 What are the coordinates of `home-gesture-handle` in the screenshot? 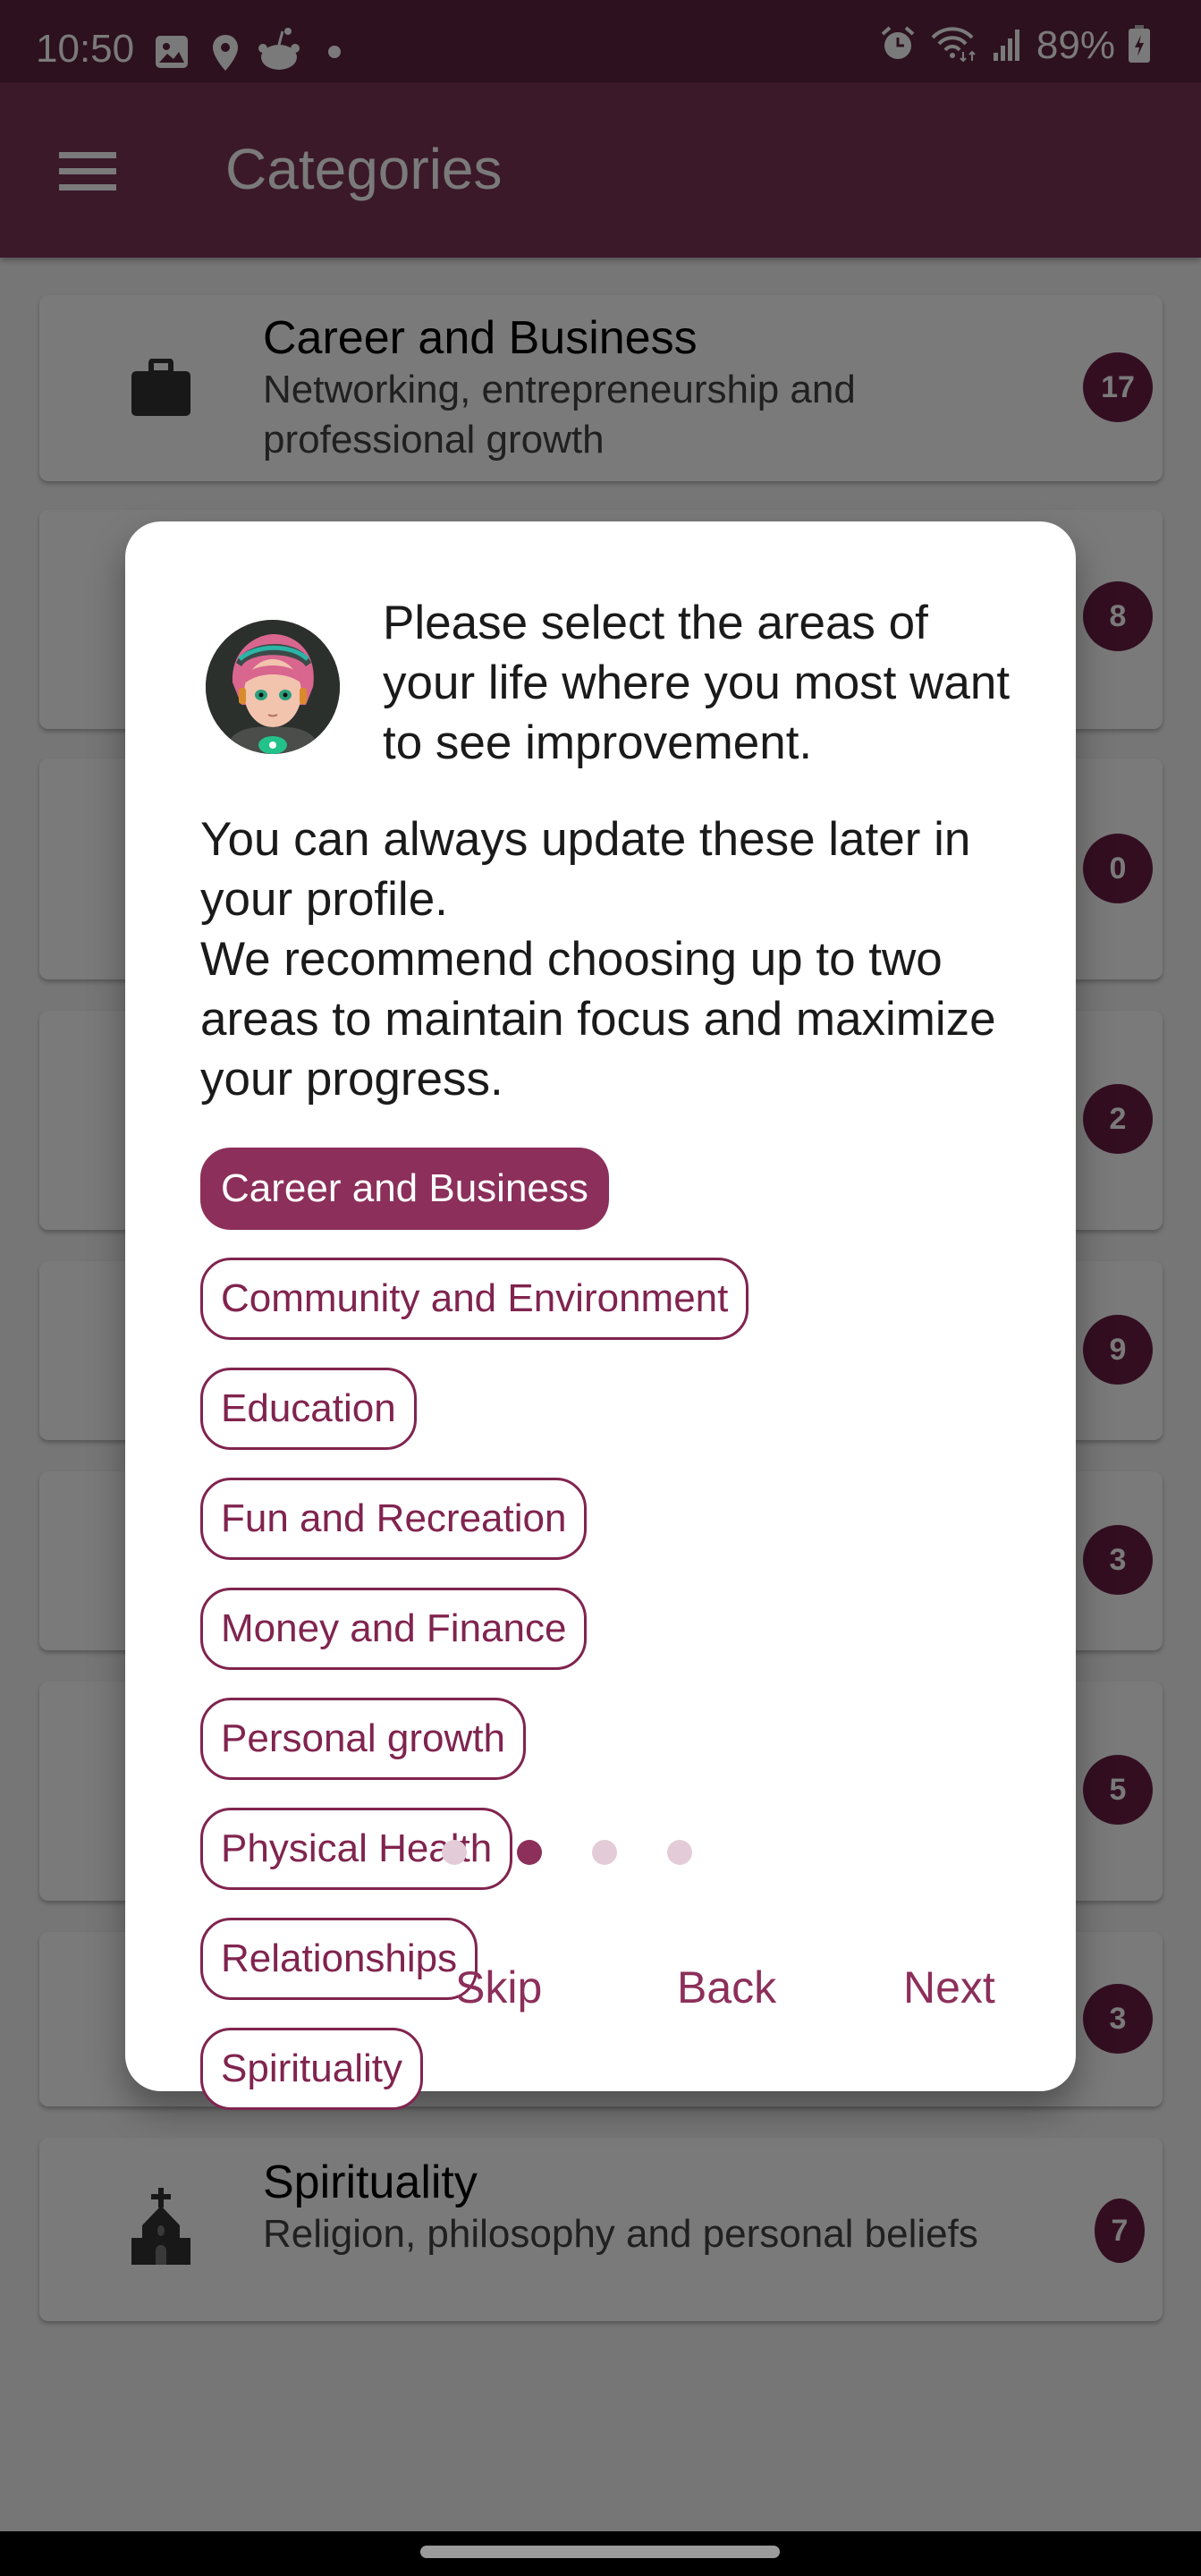 It's located at (600, 2552).